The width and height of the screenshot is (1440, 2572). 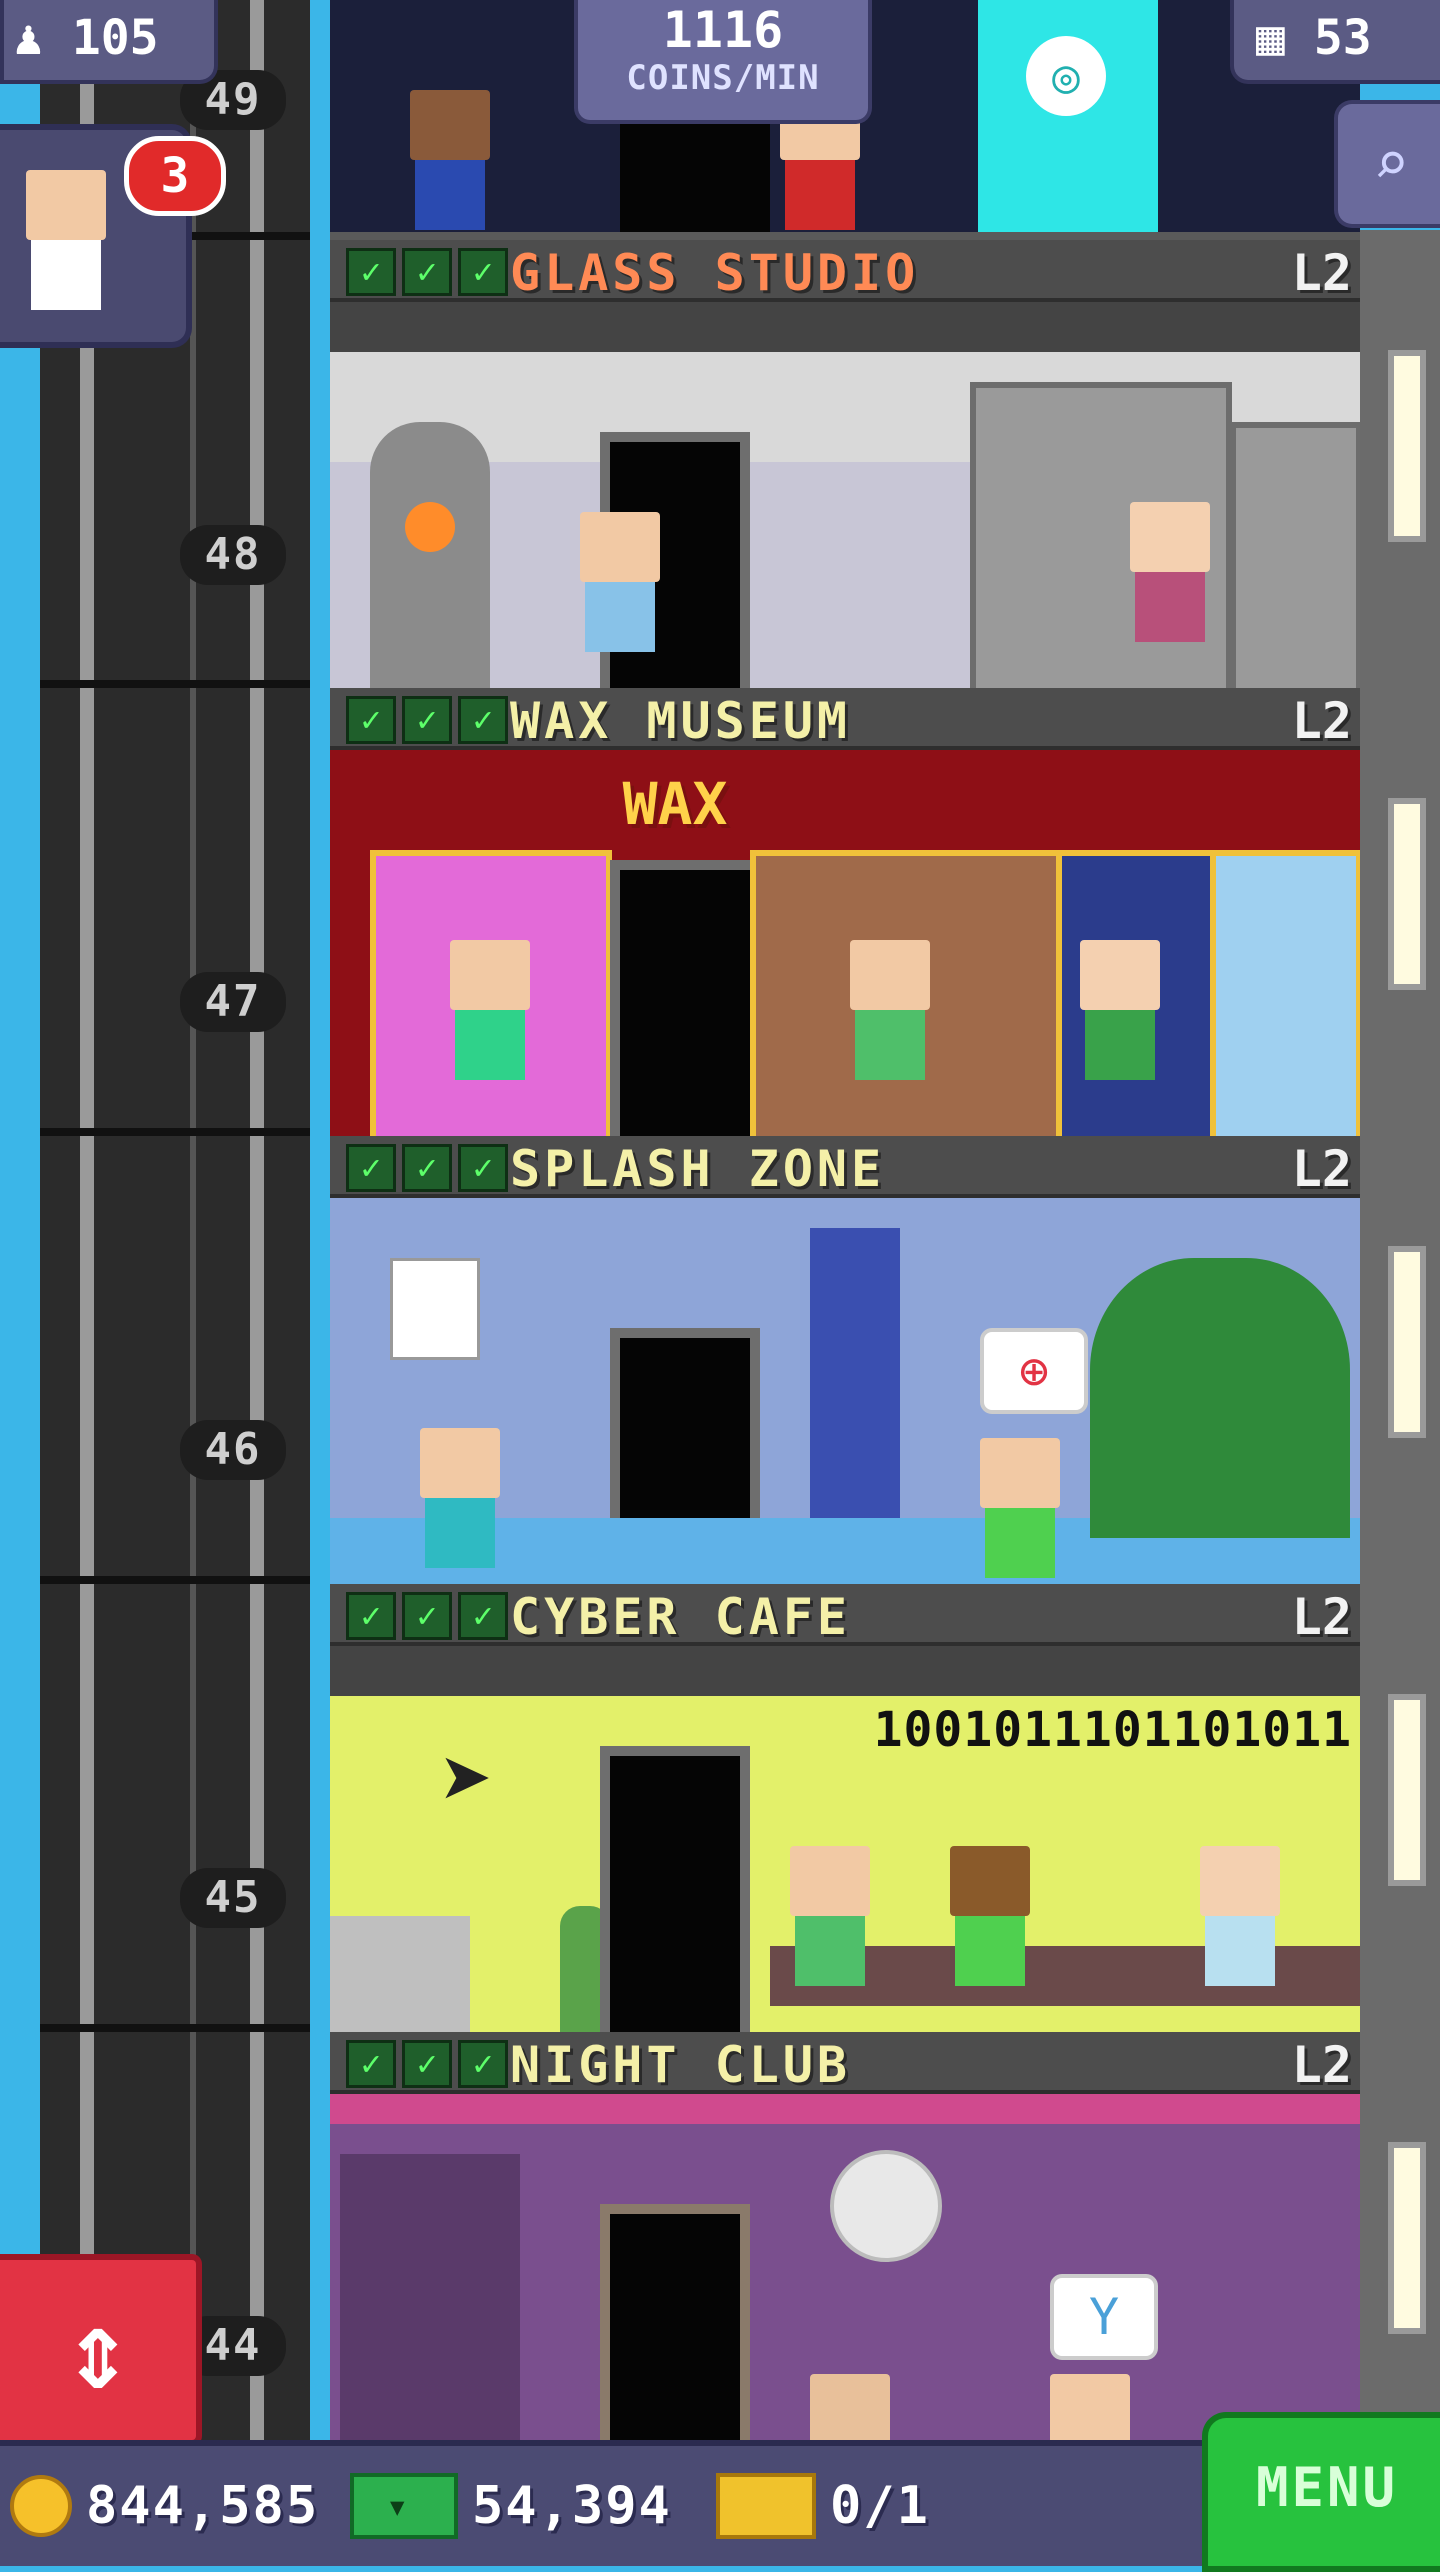 I want to click on coins-per-minute-value: 1116, so click(x=723, y=30).